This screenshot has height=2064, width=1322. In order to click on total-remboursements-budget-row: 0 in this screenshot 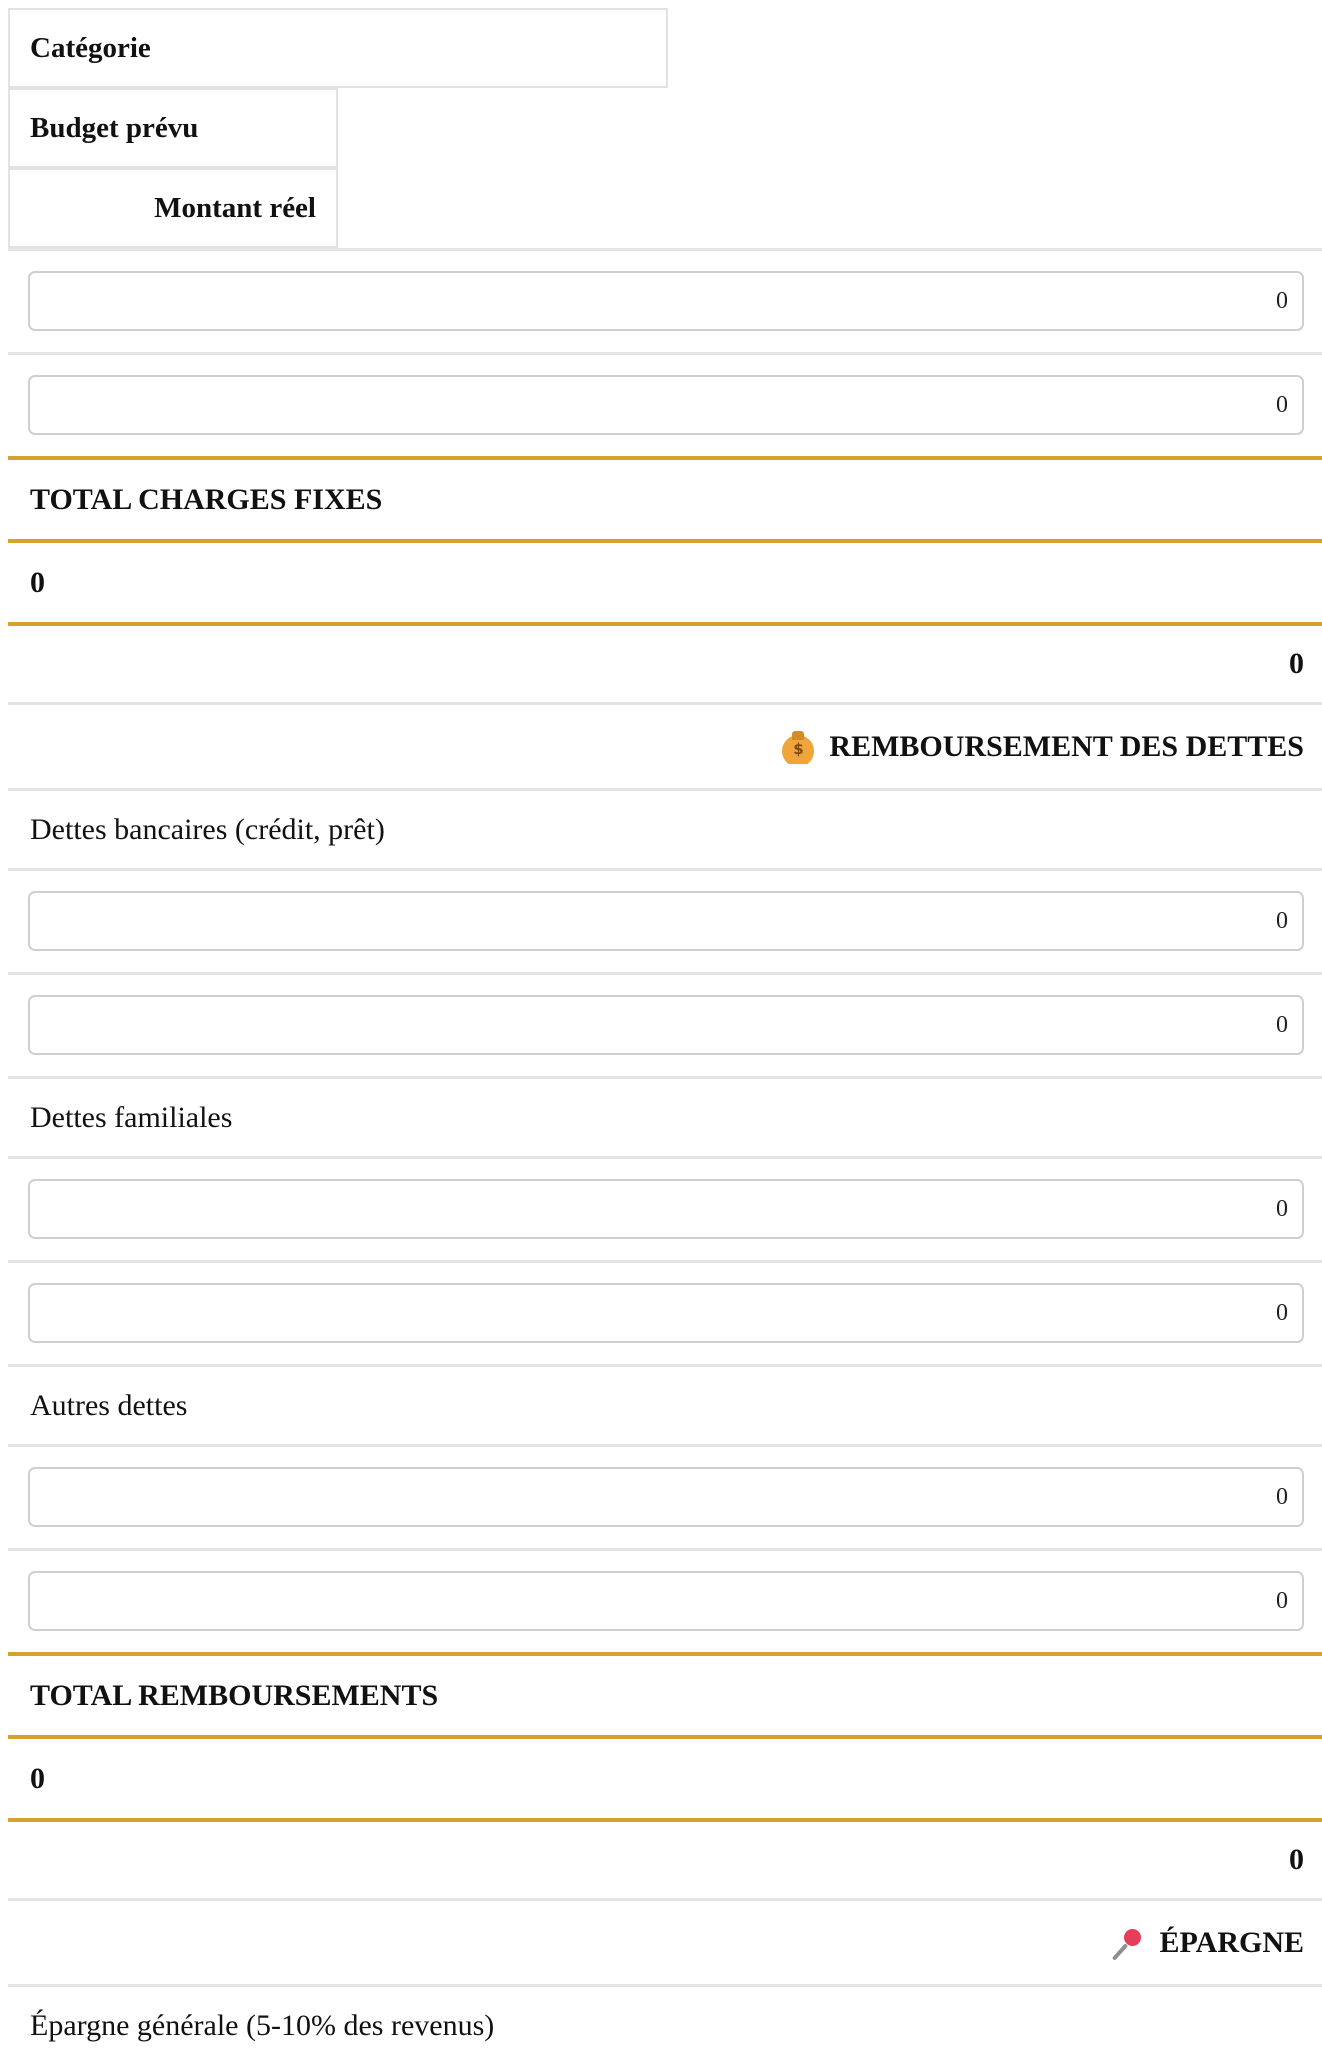, I will do `click(665, 1776)`.